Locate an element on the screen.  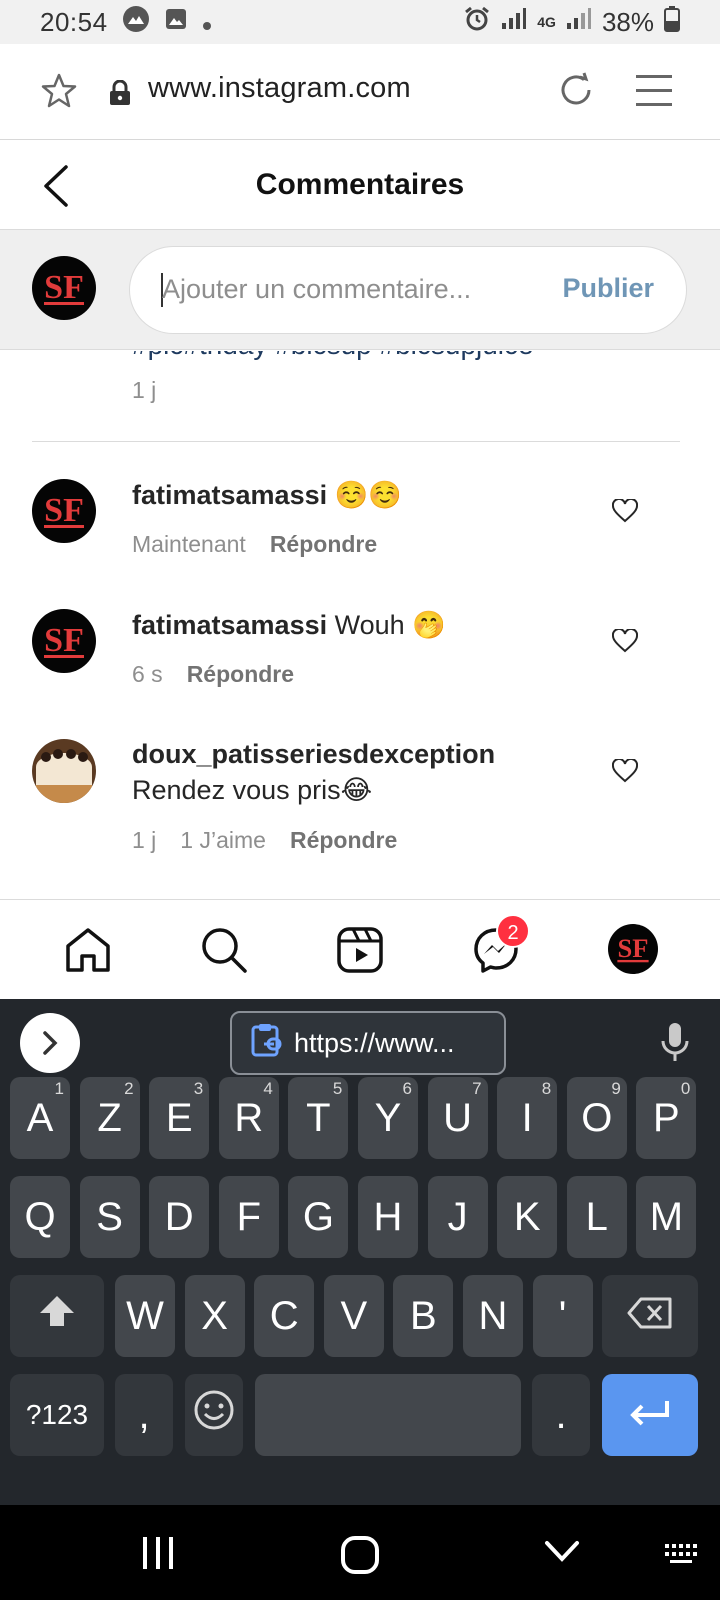
key-c: C is located at coordinates (284, 1316).